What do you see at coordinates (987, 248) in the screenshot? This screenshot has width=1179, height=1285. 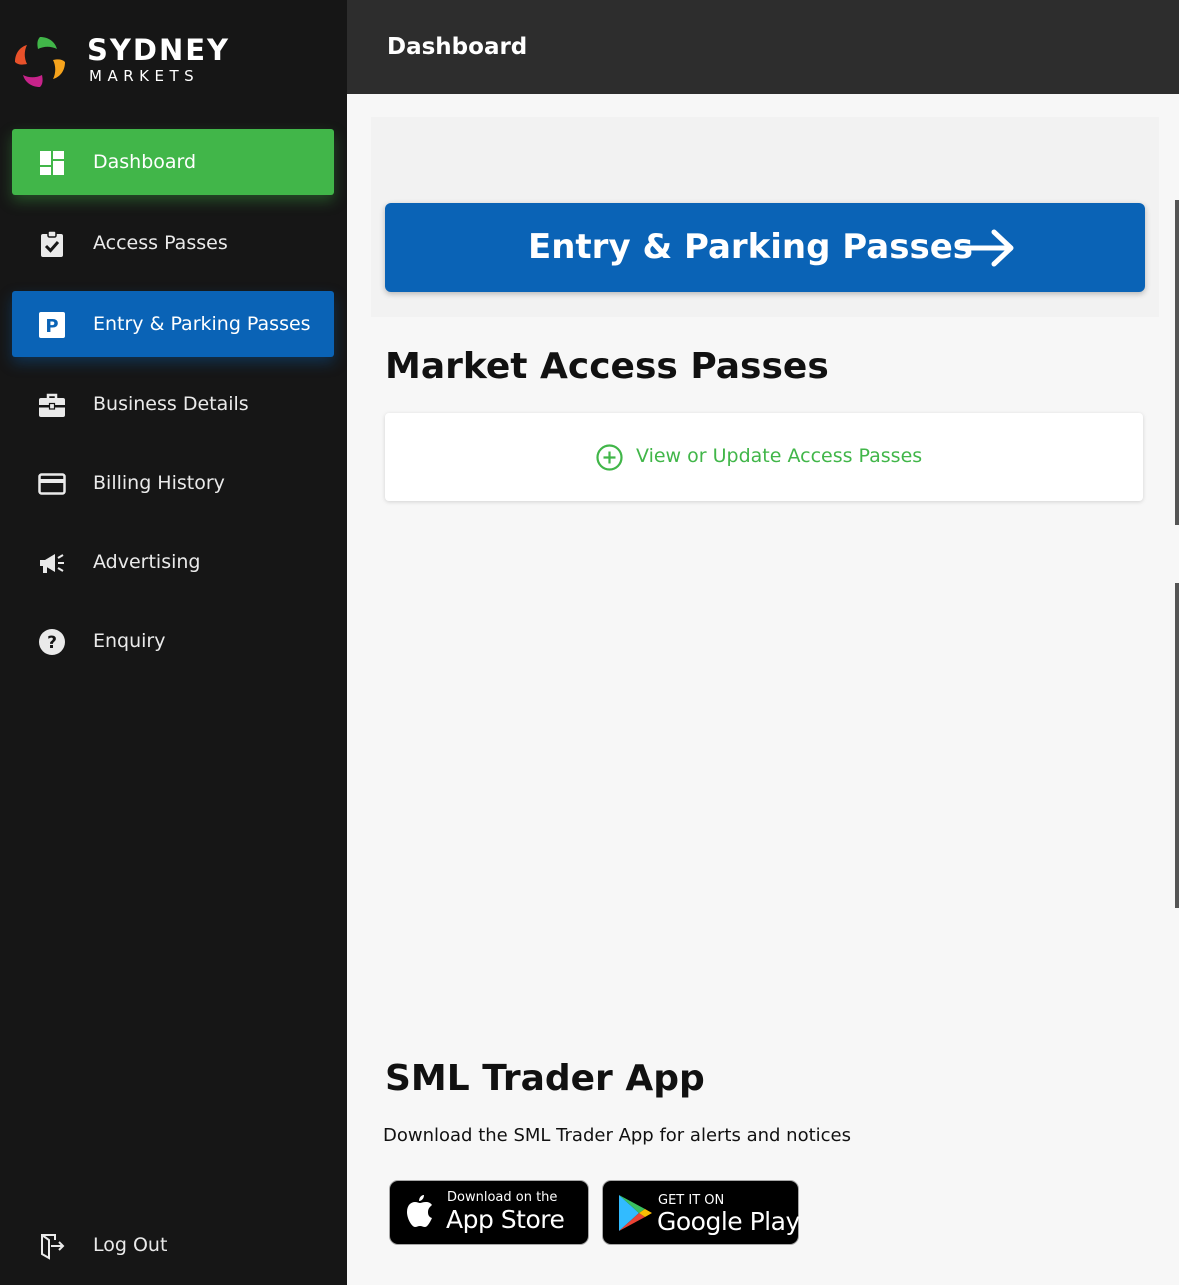 I see `arrow-right-icon` at bounding box center [987, 248].